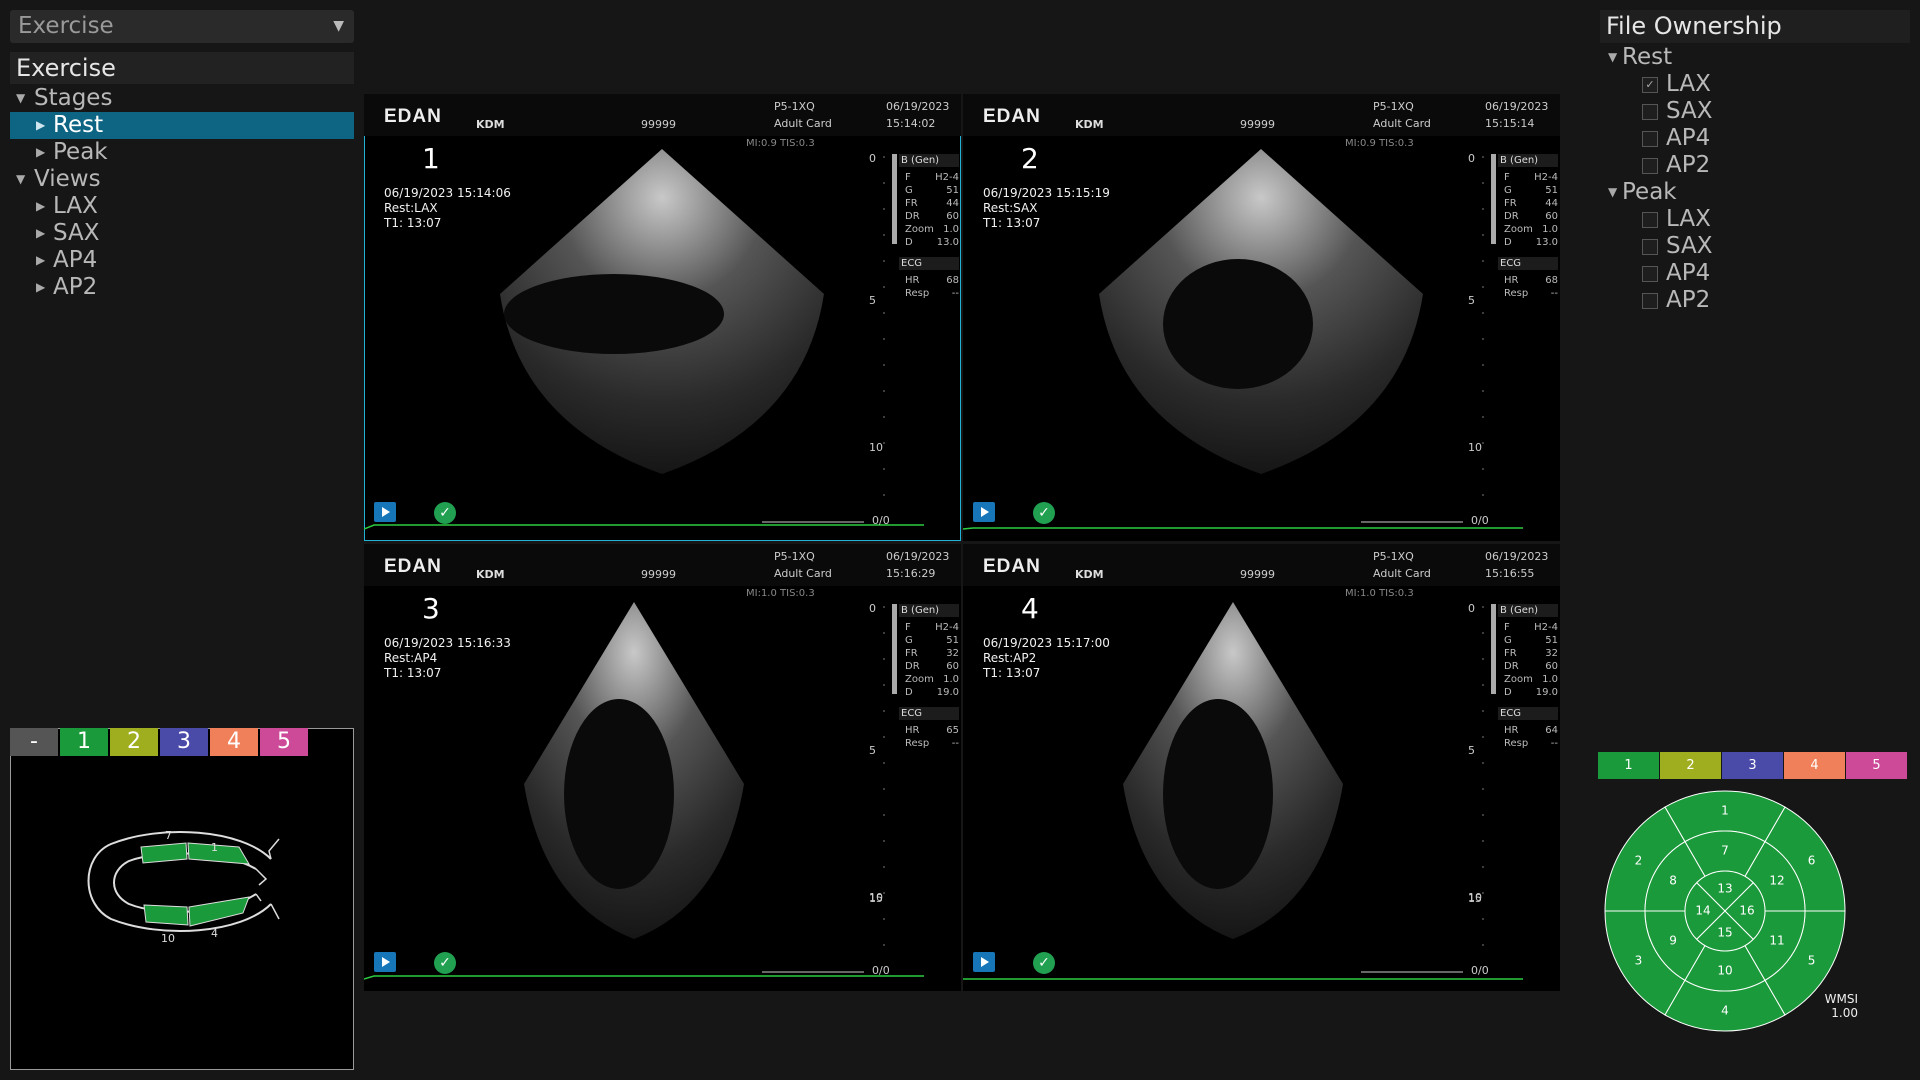  What do you see at coordinates (929, 666) in the screenshot?
I see `param-row: DR 60` at bounding box center [929, 666].